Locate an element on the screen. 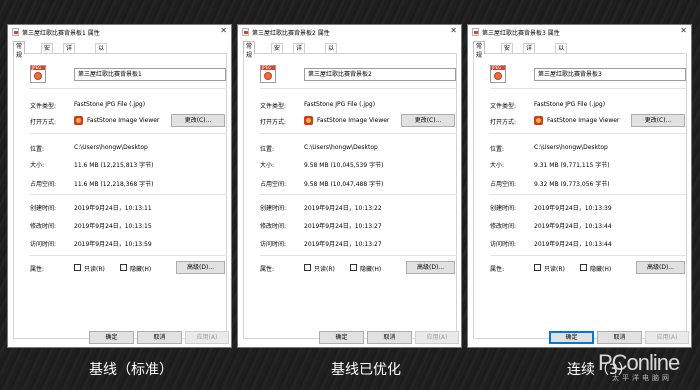  caption-baseline-optimized: 基线已优化 is located at coordinates (366, 370).